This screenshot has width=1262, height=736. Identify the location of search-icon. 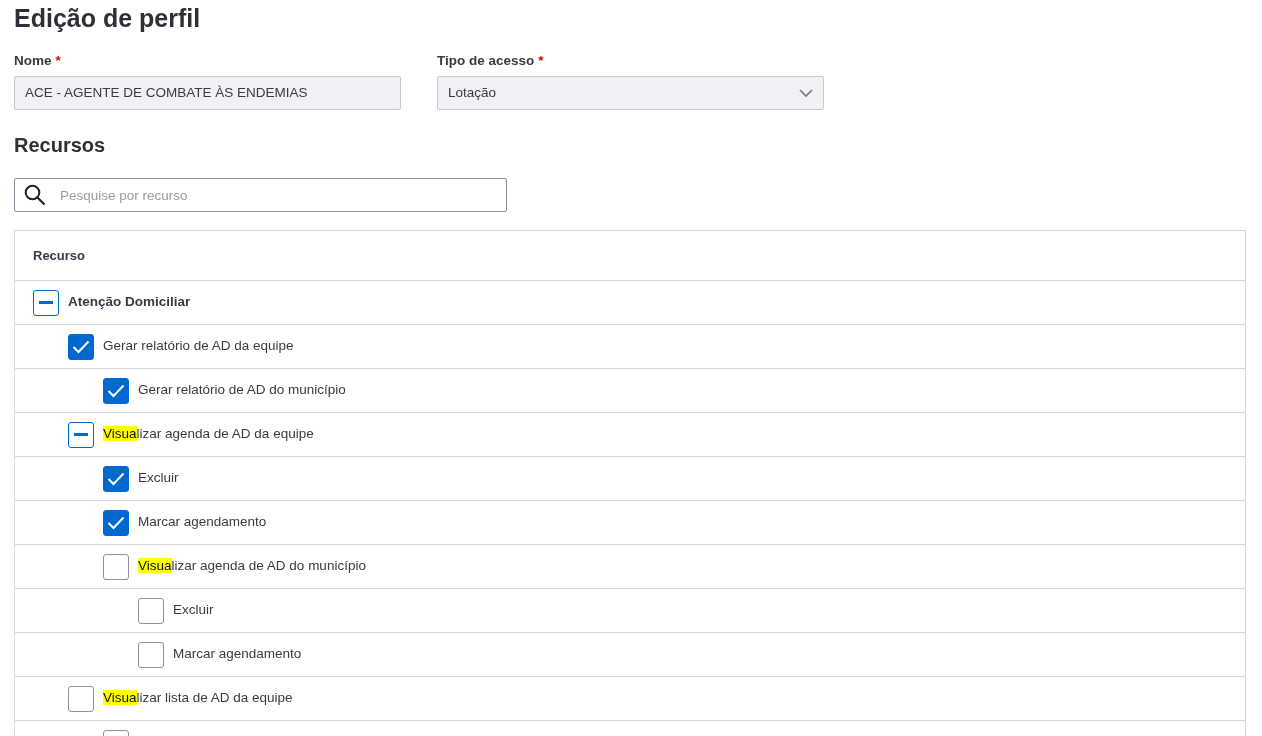
(35, 195).